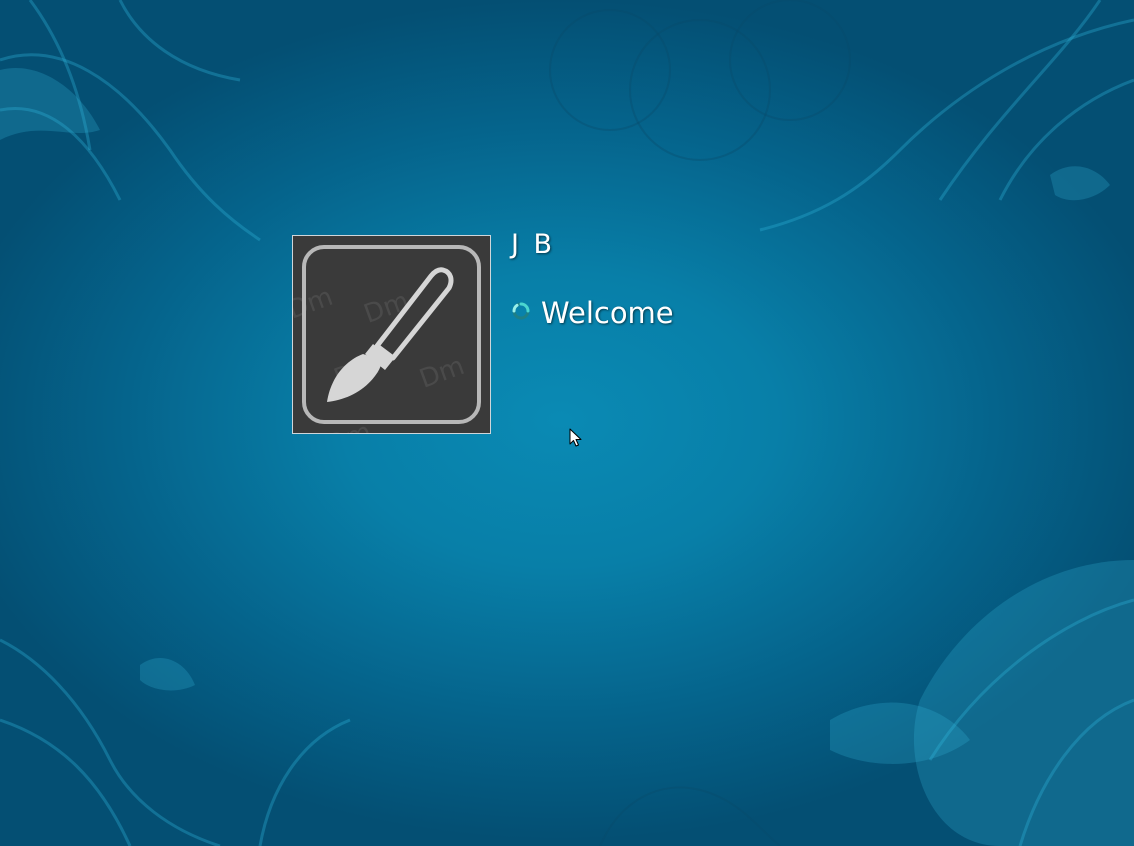 This screenshot has height=846, width=1134. I want to click on account-picture: Dm Dm Dm Dm Dm, so click(391, 334).